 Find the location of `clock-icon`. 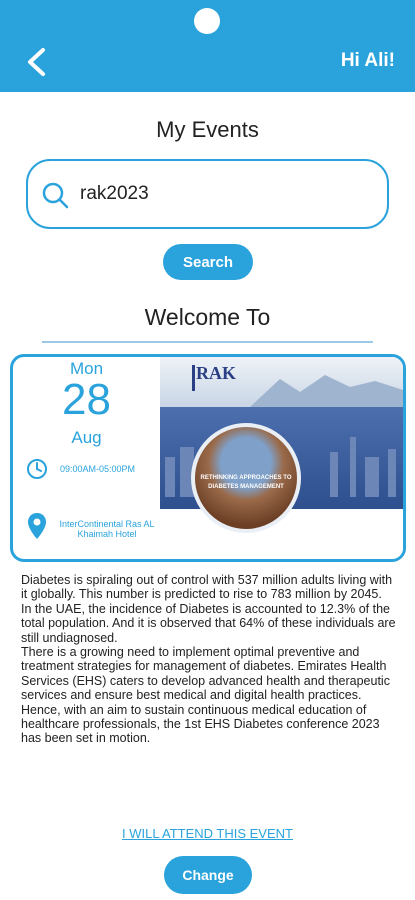

clock-icon is located at coordinates (37, 469).